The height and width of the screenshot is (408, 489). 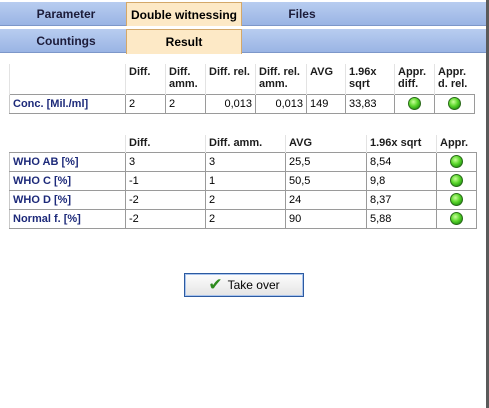 What do you see at coordinates (67, 218) in the screenshot?
I see `row-label: Normal f. [%]` at bounding box center [67, 218].